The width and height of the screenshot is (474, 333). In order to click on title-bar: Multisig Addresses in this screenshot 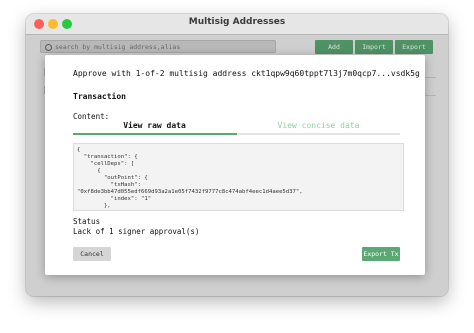, I will do `click(237, 24)`.